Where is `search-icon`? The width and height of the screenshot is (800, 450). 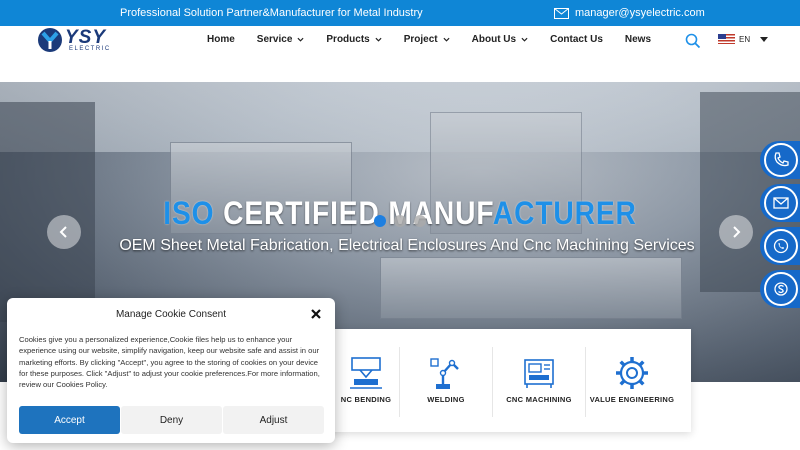
search-icon is located at coordinates (693, 41).